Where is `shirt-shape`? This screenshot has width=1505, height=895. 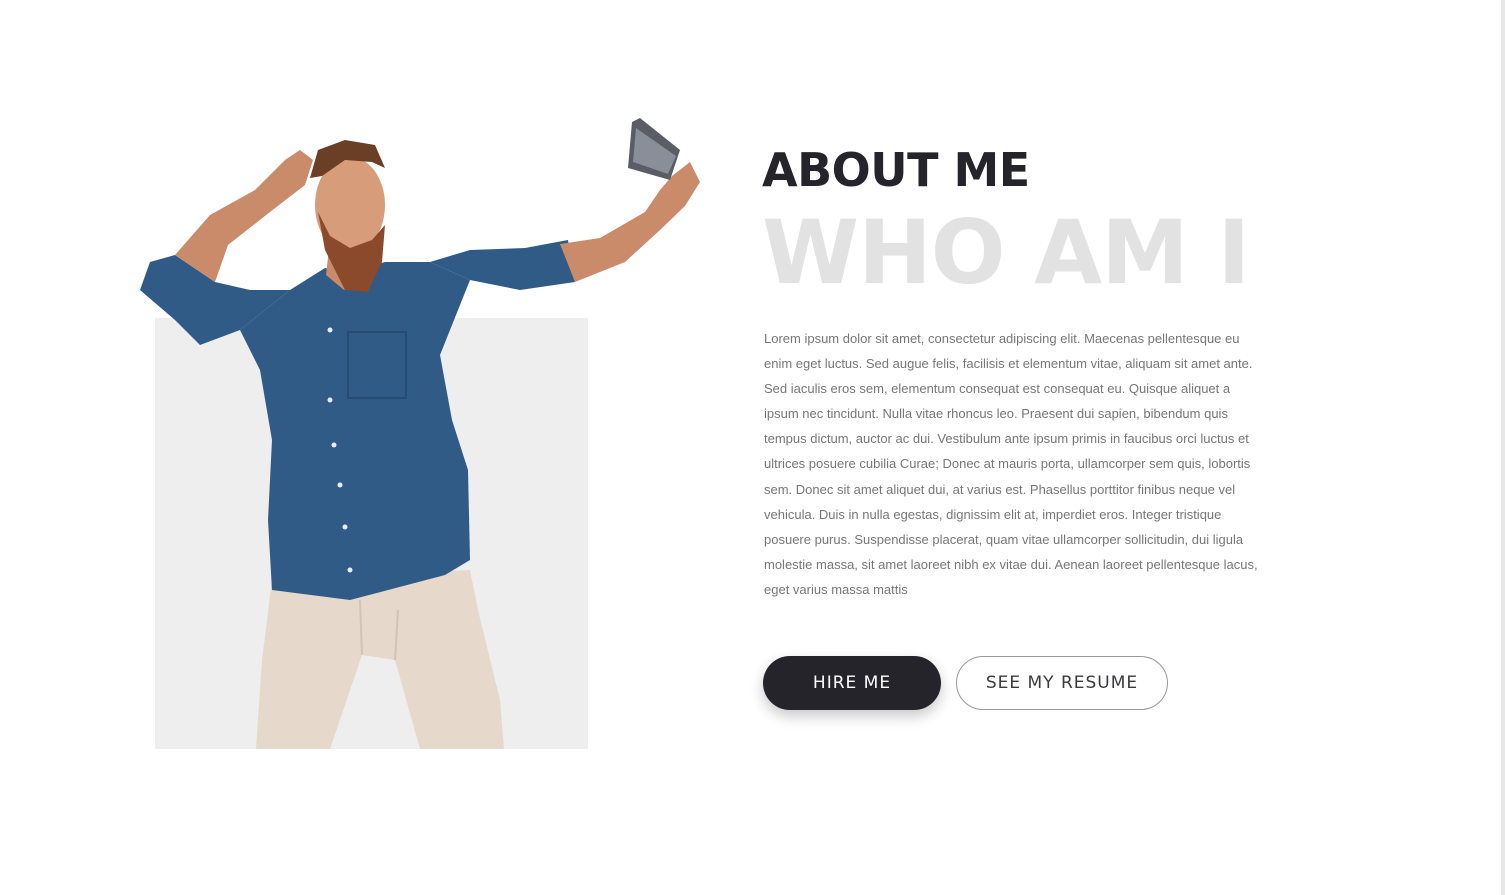 shirt-shape is located at coordinates (355, 431).